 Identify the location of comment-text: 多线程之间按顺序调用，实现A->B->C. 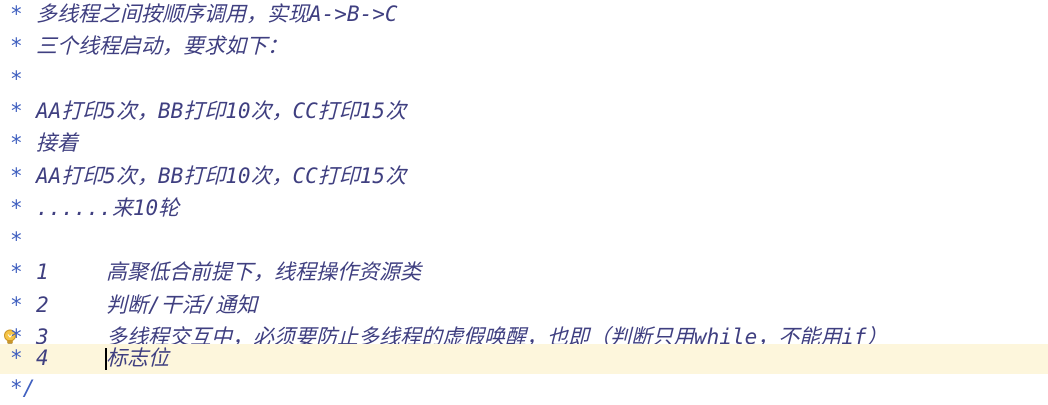
(217, 14).